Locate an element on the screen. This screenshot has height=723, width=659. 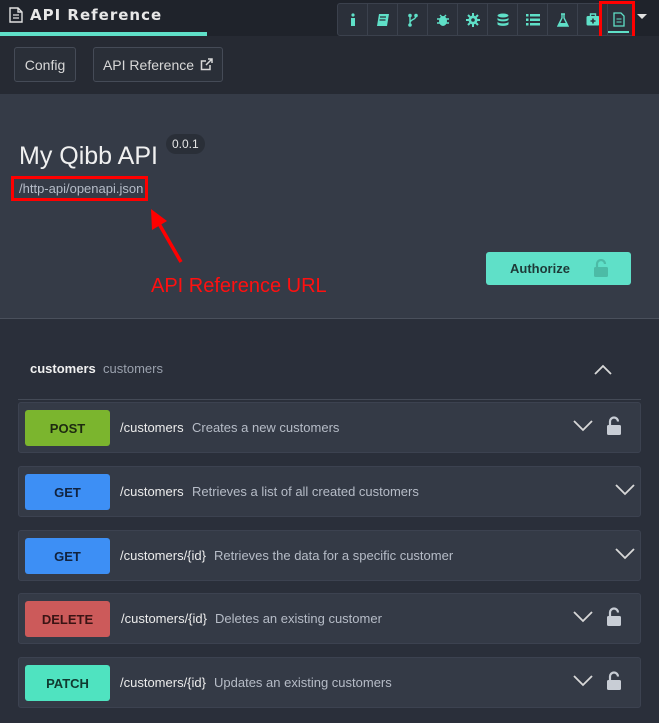
annotation-highlight-url is located at coordinates (79, 188).